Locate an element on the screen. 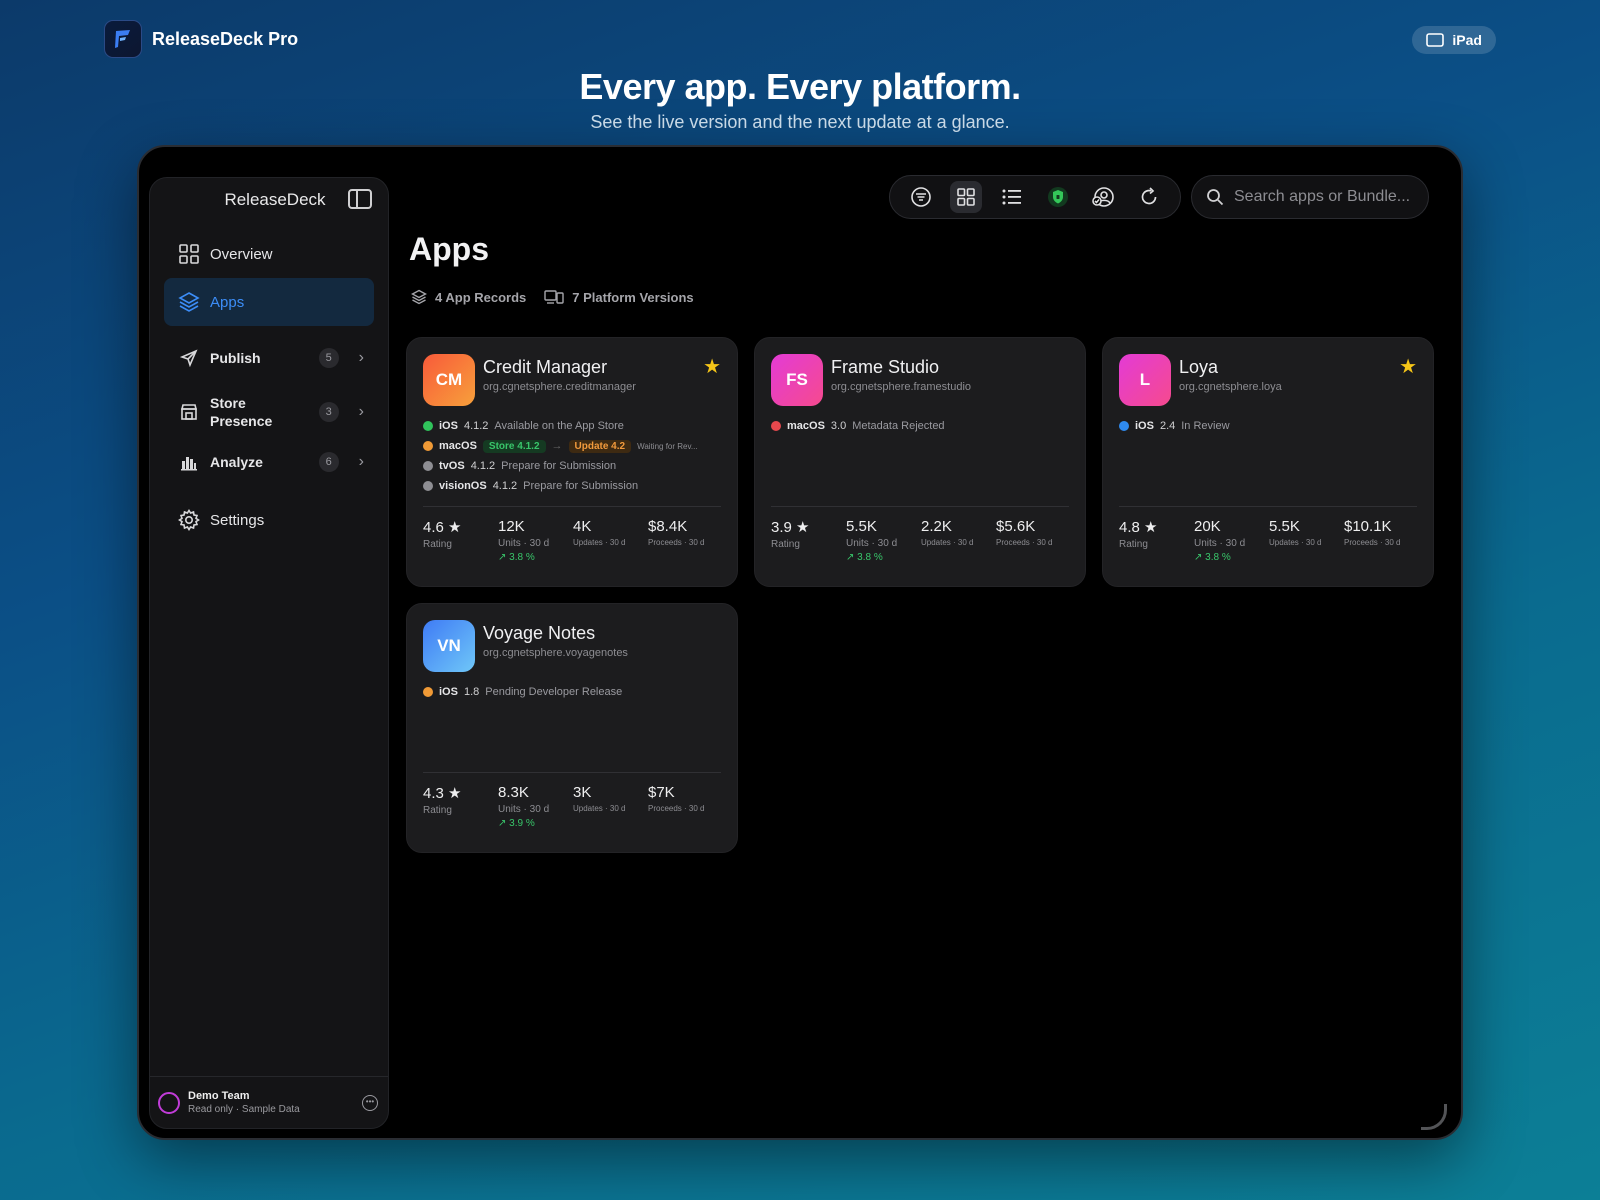 This screenshot has width=1600, height=1200. platform-version: 4.1.2 is located at coordinates (476, 426).